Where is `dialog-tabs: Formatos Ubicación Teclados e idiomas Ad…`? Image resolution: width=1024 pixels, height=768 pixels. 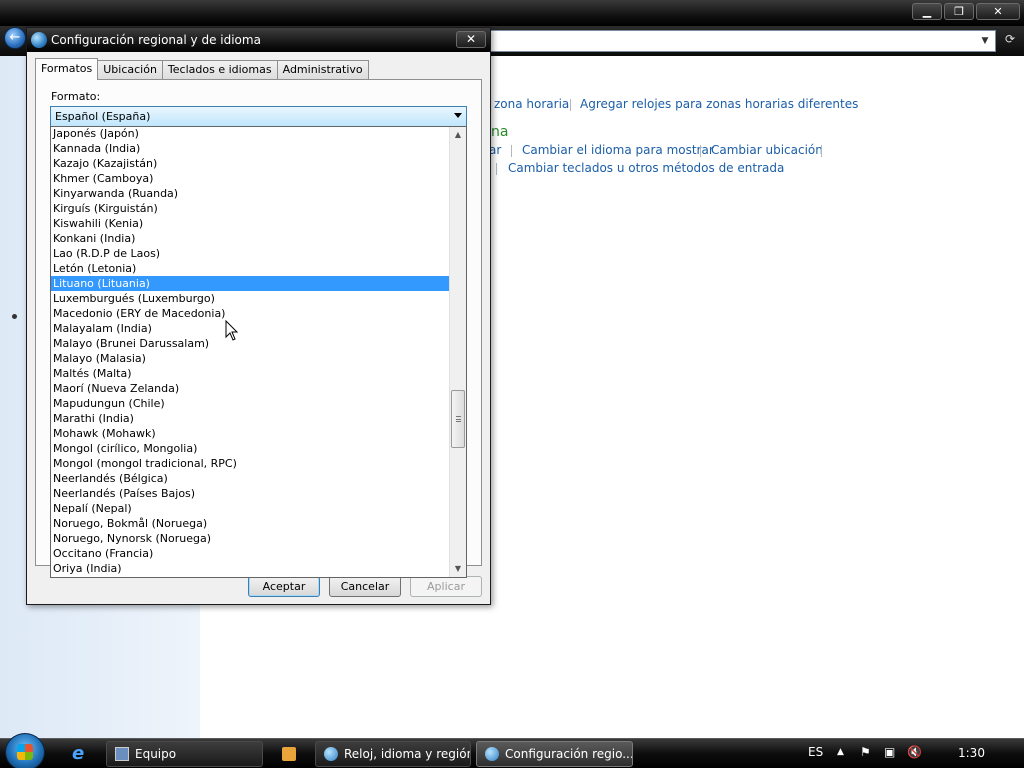
dialog-tabs: Formatos Ubicación Teclados e idiomas Ad… is located at coordinates (202, 69).